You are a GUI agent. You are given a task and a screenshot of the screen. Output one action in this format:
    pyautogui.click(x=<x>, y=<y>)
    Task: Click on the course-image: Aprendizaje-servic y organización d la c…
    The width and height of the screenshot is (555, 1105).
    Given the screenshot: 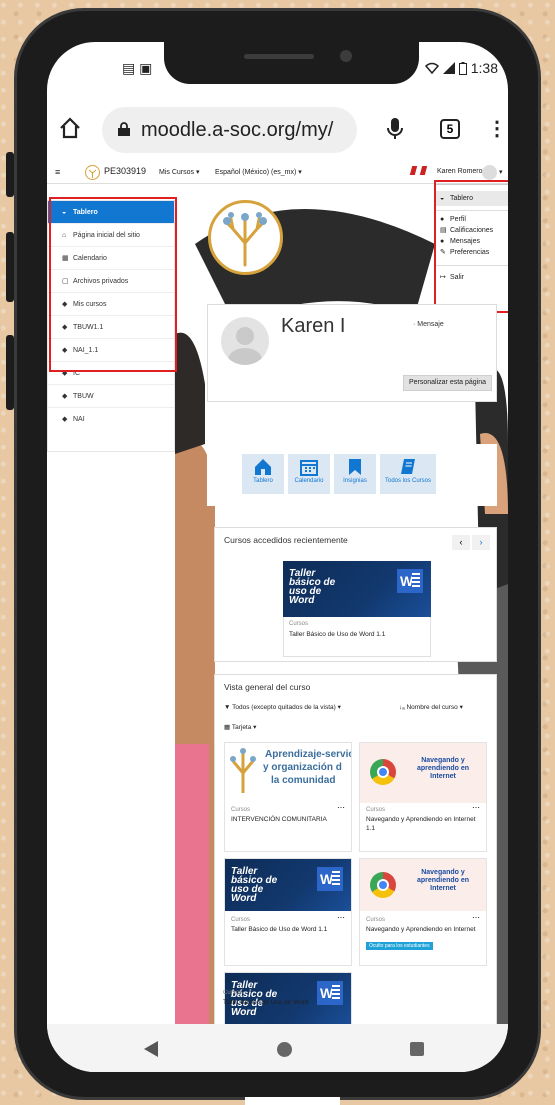 What is the action you would take?
    pyautogui.click(x=288, y=773)
    